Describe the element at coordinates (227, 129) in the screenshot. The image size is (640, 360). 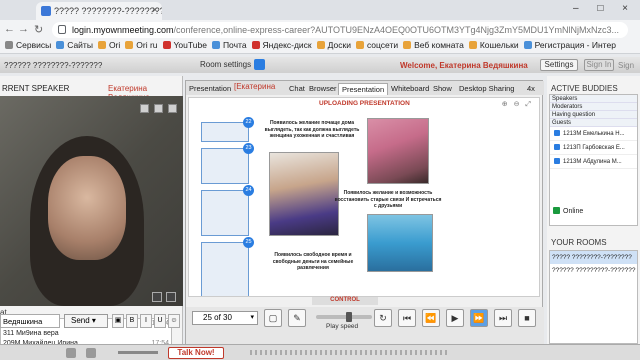
I see `slide-thumbnail: 22` at that location.